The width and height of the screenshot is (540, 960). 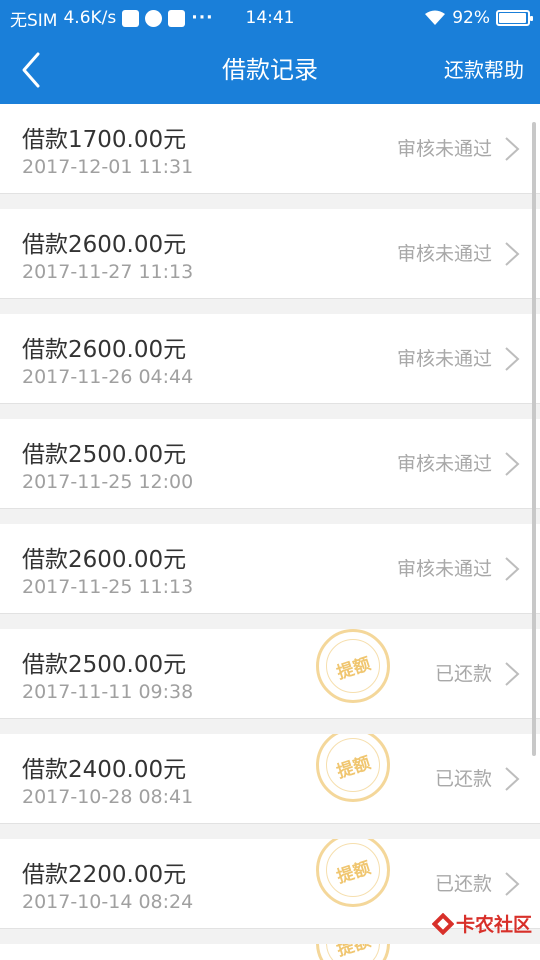 I want to click on loan-date: 2017-10-28 08:41, so click(x=108, y=797).